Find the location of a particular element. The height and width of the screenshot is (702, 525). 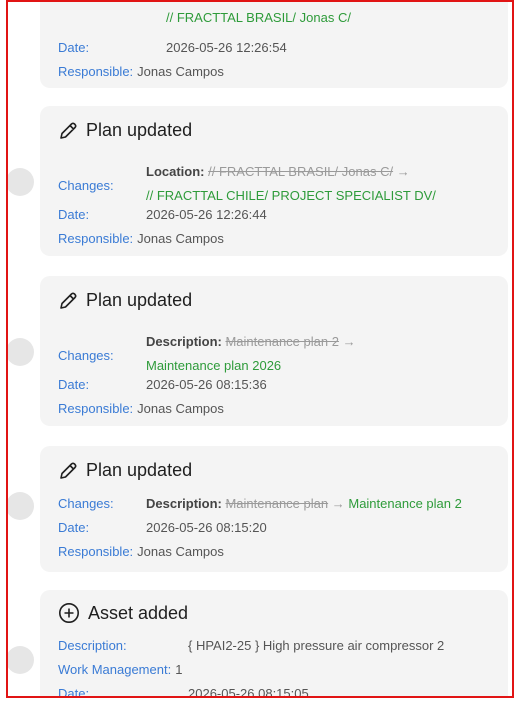

date-value: 2026-05-26 08:15:20 is located at coordinates (206, 527).